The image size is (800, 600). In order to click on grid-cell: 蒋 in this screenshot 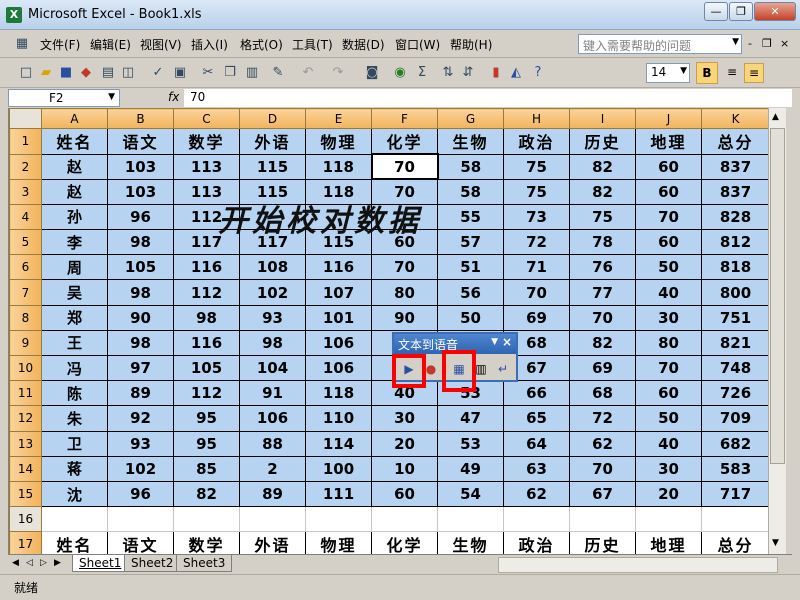, I will do `click(74, 468)`.